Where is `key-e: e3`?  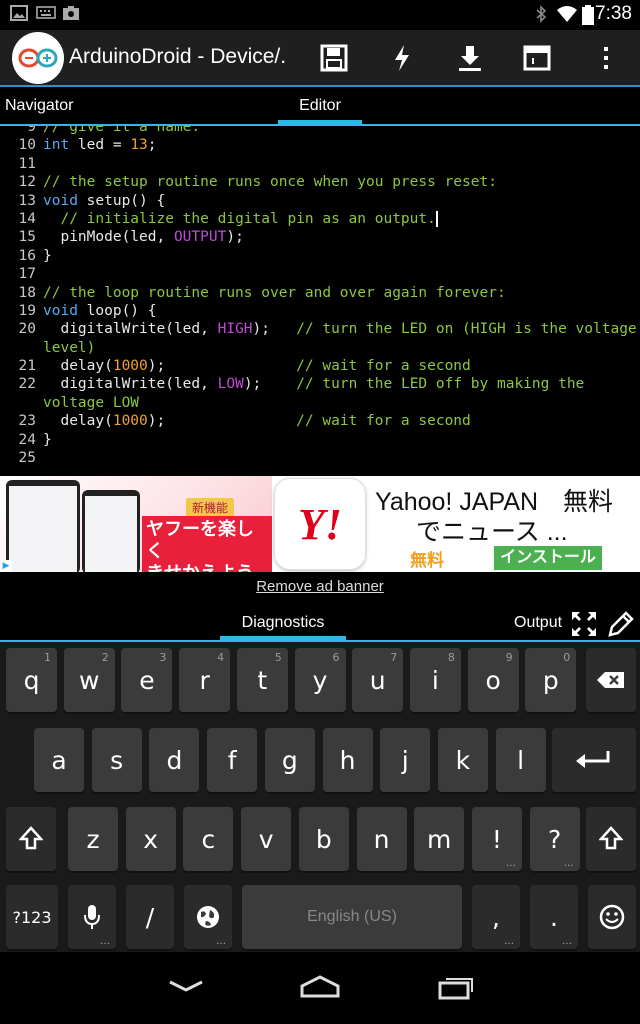
key-e: e3 is located at coordinates (147, 680).